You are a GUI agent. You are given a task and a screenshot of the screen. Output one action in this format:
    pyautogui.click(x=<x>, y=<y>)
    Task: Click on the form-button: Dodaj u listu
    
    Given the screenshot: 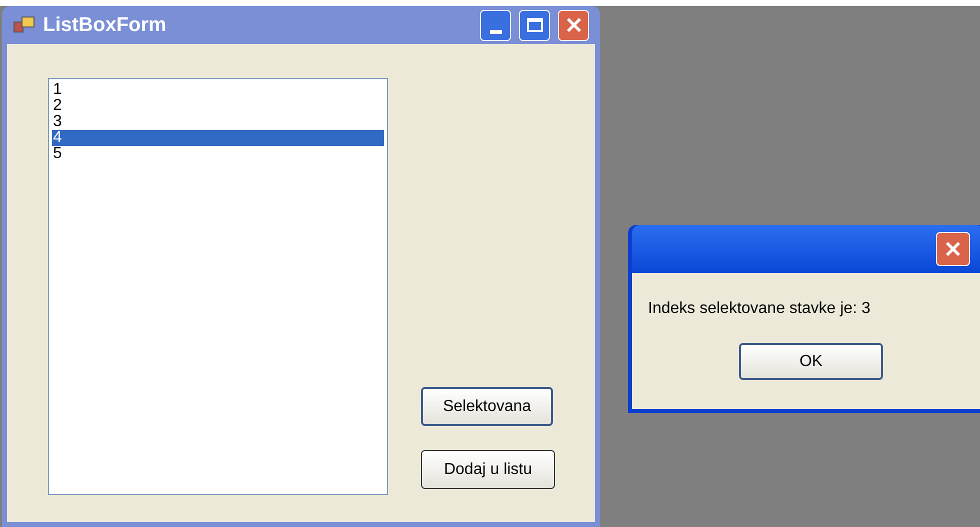 What is the action you would take?
    pyautogui.click(x=488, y=469)
    